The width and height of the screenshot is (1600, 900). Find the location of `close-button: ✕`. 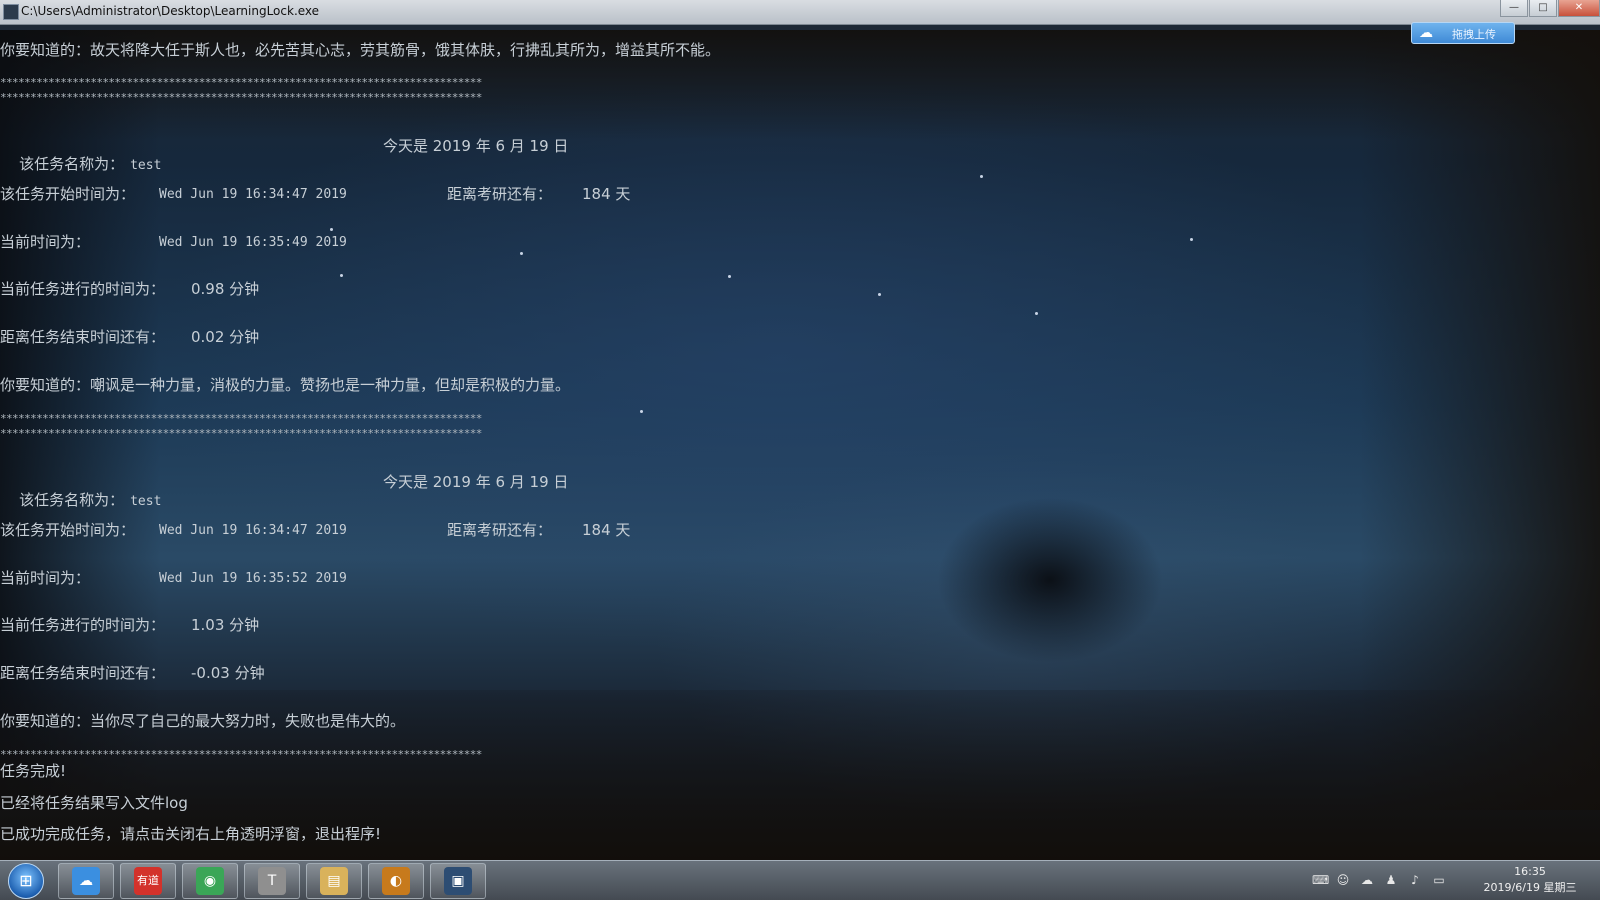

close-button: ✕ is located at coordinates (1579, 8).